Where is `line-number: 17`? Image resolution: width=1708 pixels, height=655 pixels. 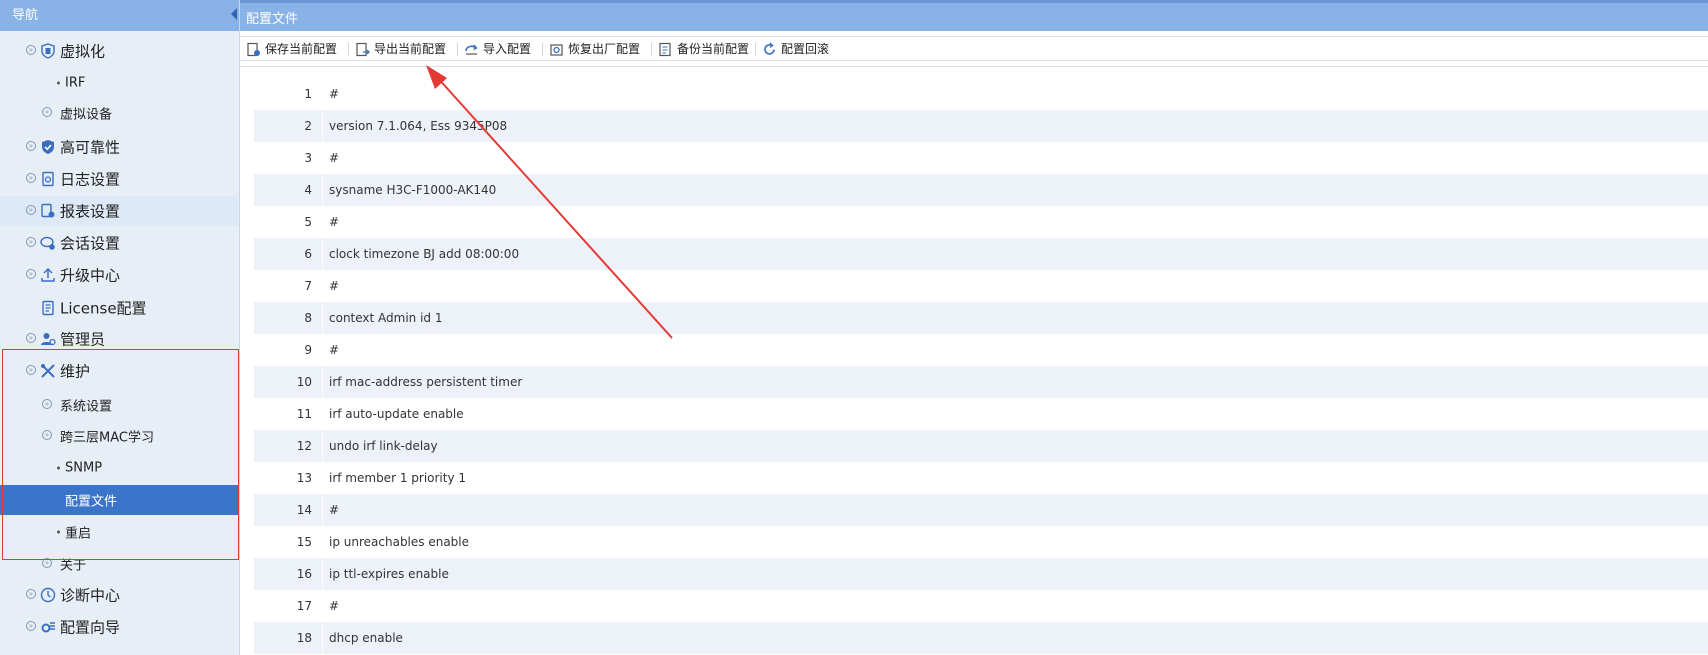 line-number: 17 is located at coordinates (304, 606).